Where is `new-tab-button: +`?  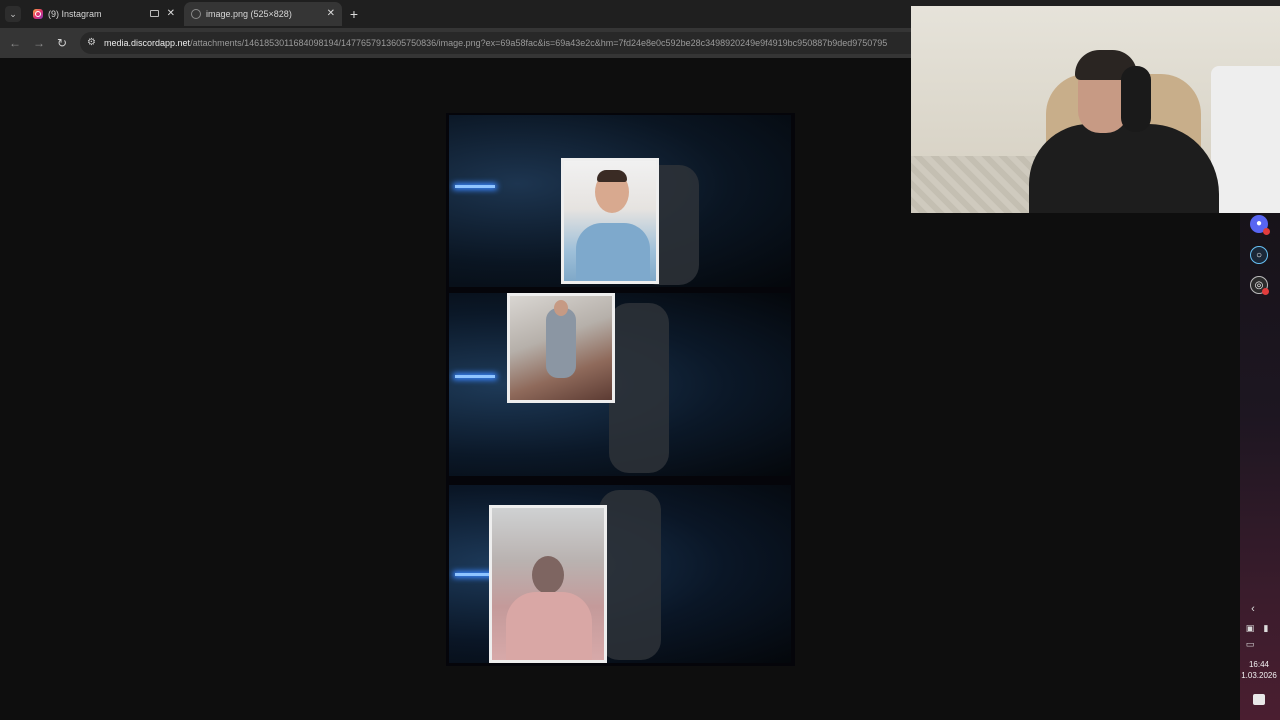
new-tab-button: + is located at coordinates (354, 14).